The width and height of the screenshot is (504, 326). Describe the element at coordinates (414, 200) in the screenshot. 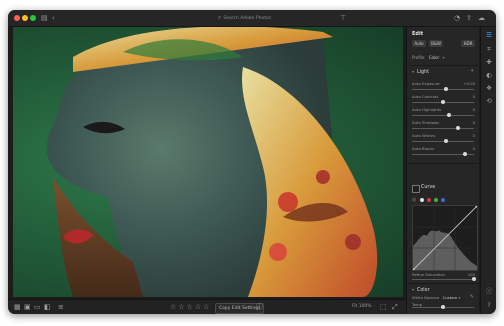

I see `target-adjust-icon: ◎` at that location.